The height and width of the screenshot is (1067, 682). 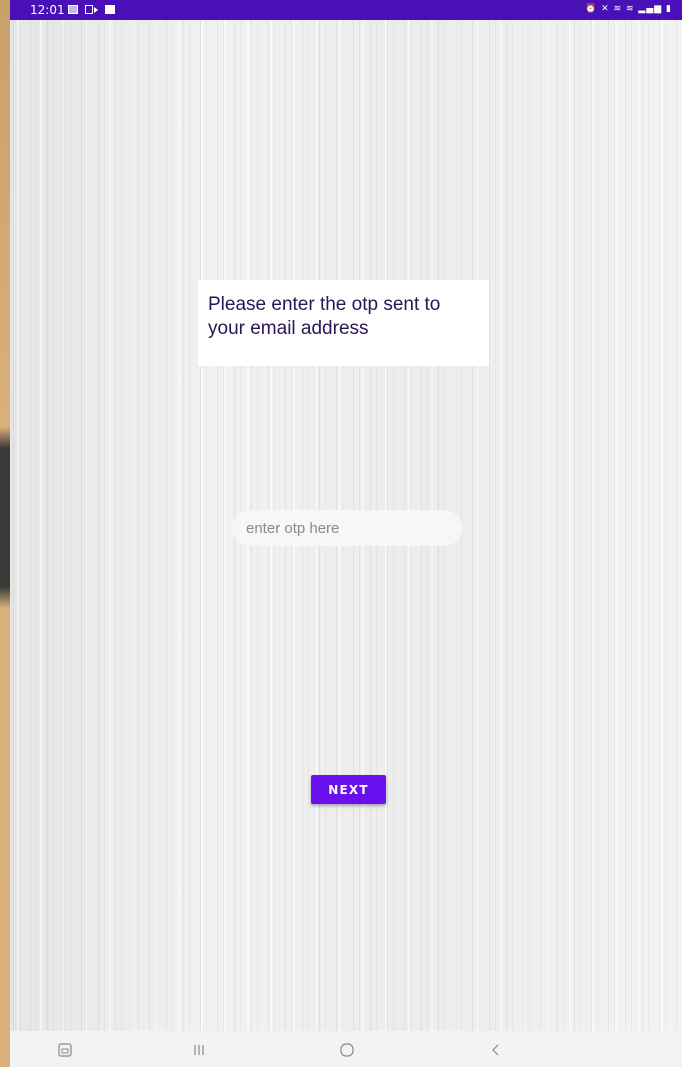 I want to click on otp-input, so click(x=347, y=528).